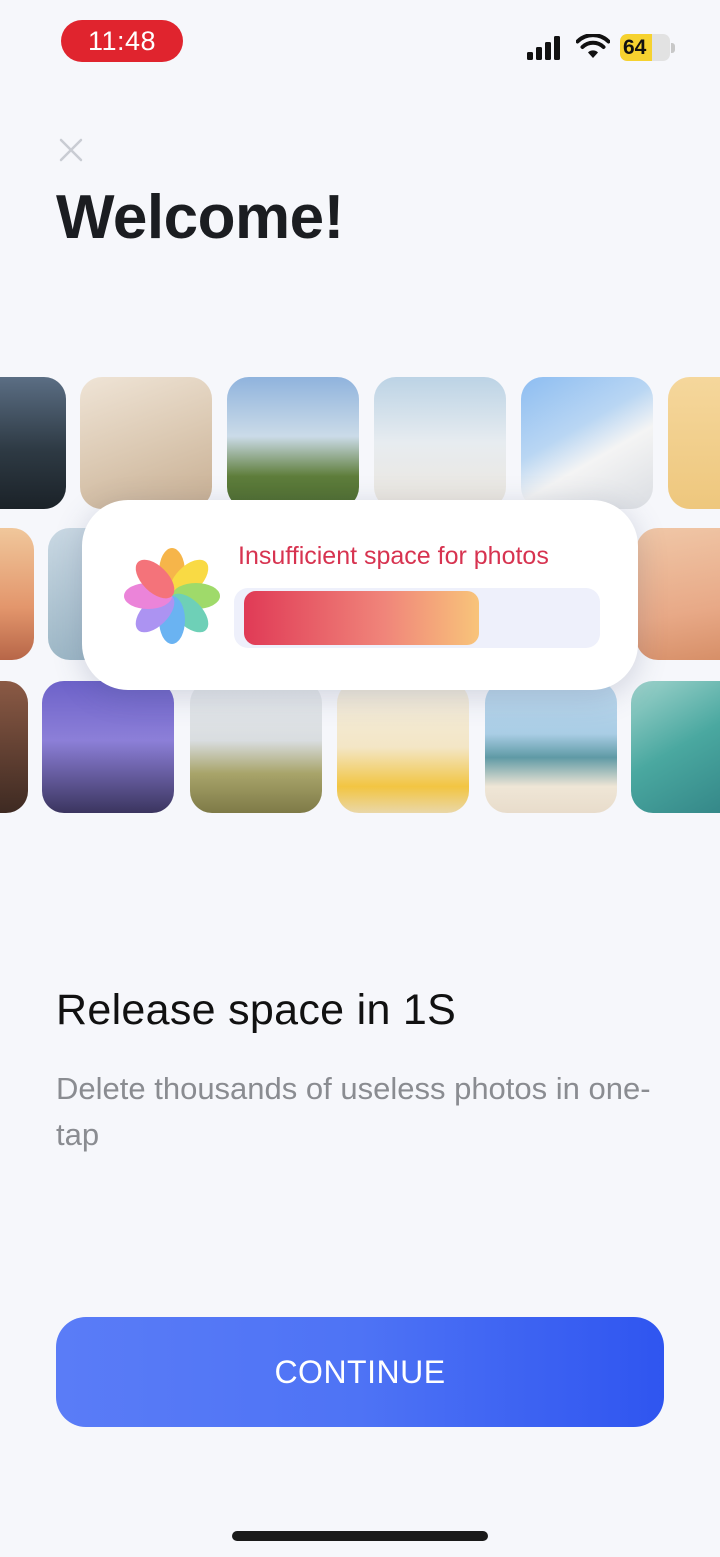 The width and height of the screenshot is (720, 1557). I want to click on status-time: 11:48, so click(122, 41).